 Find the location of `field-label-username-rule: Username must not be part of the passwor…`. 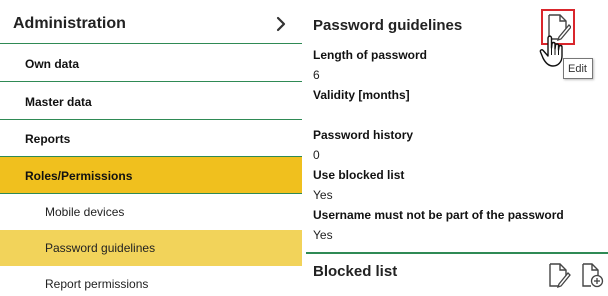

field-label-username-rule: Username must not be part of the passwor… is located at coordinates (438, 215).